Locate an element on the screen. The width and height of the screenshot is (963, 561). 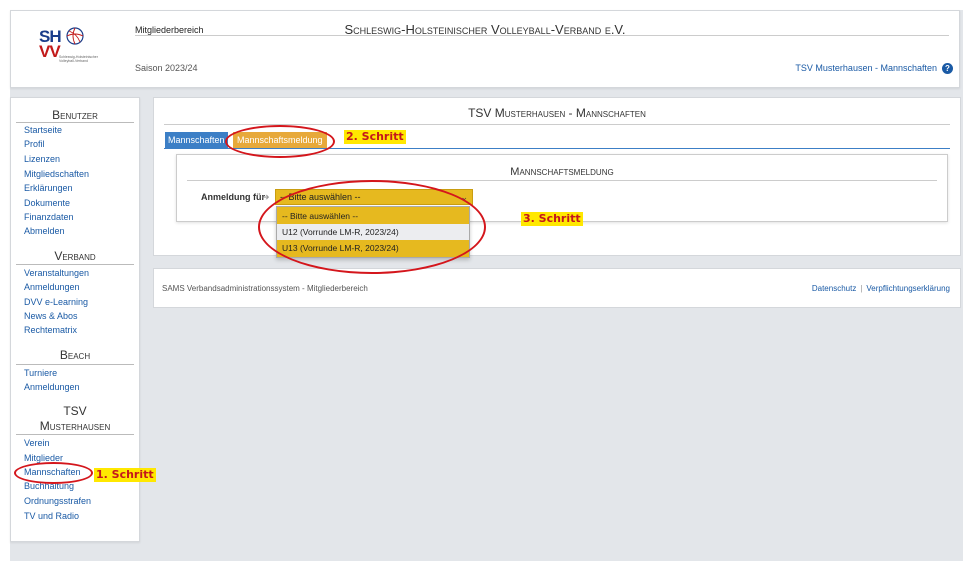
sidebar-item-profil: Profil is located at coordinates (34, 144).